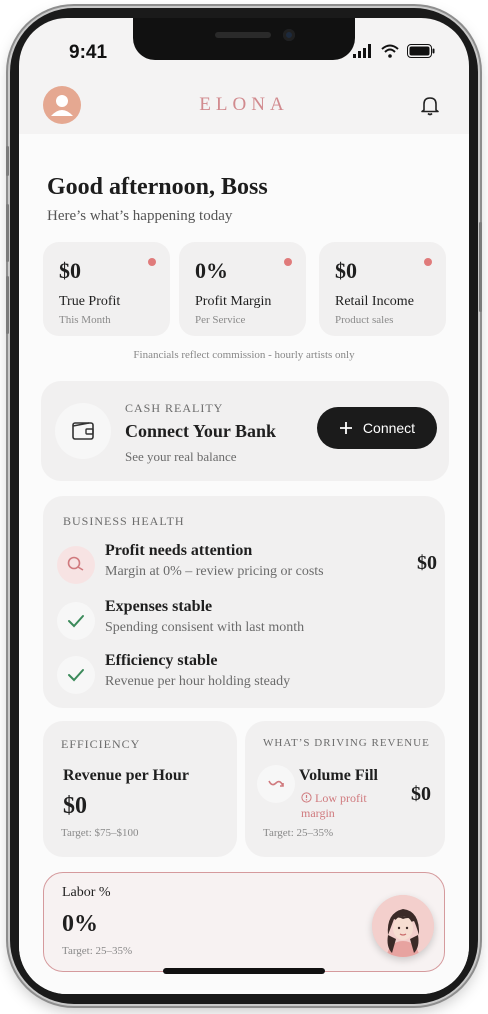 The image size is (488, 1014). Describe the element at coordinates (140, 216) in the screenshot. I see `greeting-subtitle: Here’s what’s happening today` at that location.